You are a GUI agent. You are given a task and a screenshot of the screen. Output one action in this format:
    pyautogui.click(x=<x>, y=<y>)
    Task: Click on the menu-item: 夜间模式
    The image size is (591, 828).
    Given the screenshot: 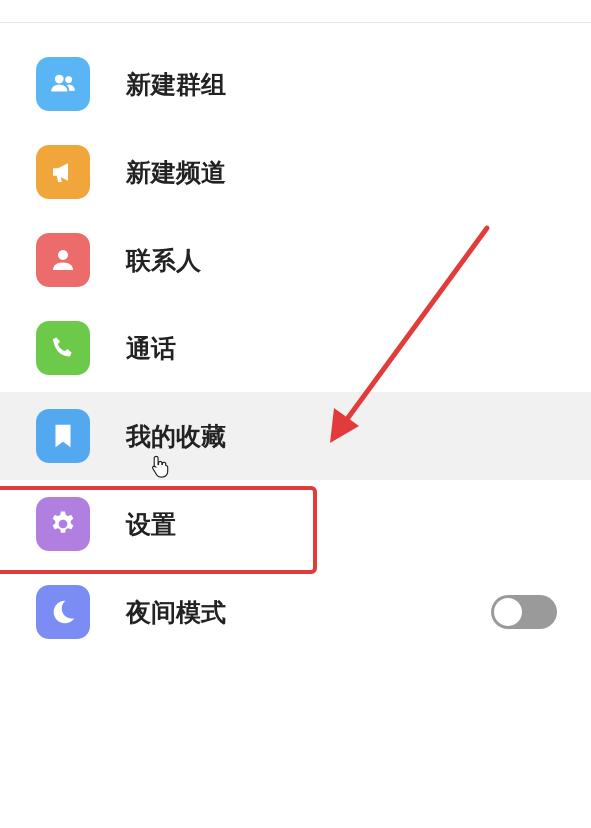 What is the action you would take?
    pyautogui.click(x=295, y=612)
    